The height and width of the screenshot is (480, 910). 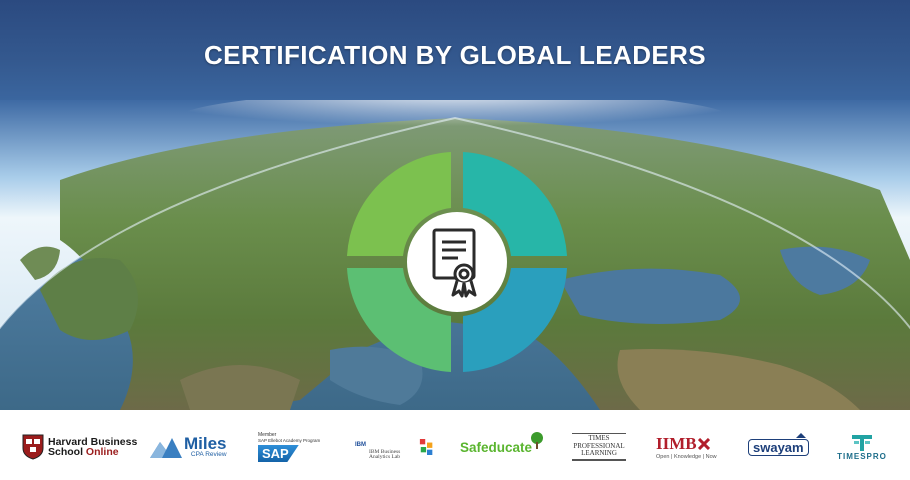 What do you see at coordinates (102, 452) in the screenshot?
I see `harvard-logo-online: Online` at bounding box center [102, 452].